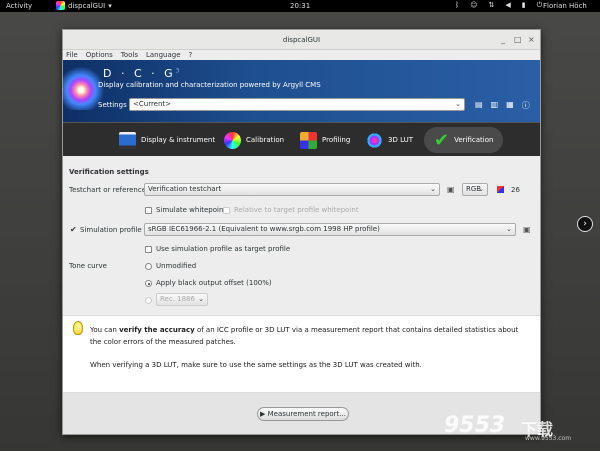 The image size is (600, 451). What do you see at coordinates (503, 40) in the screenshot?
I see `minimize-button: _` at bounding box center [503, 40].